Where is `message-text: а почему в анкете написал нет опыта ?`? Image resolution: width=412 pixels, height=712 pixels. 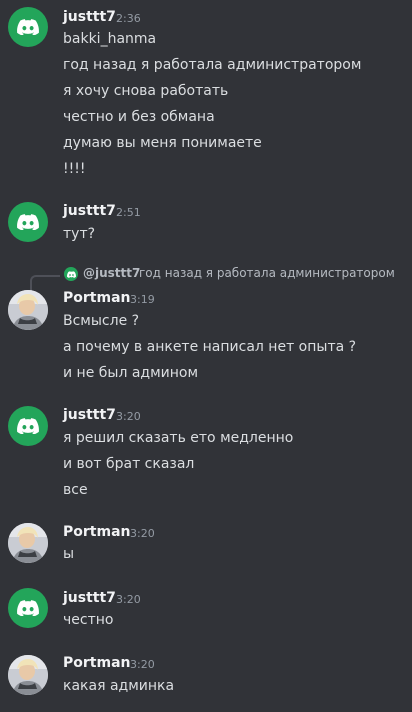 message-text: а почему в анкете написал нет опыта ? is located at coordinates (210, 347).